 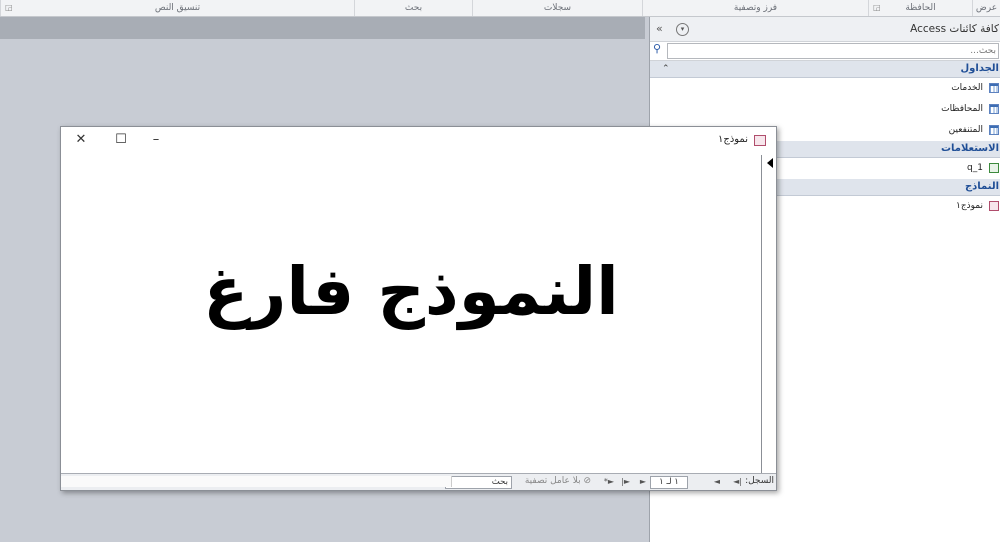 I want to click on last-record-button: ►|, so click(x=625, y=481).